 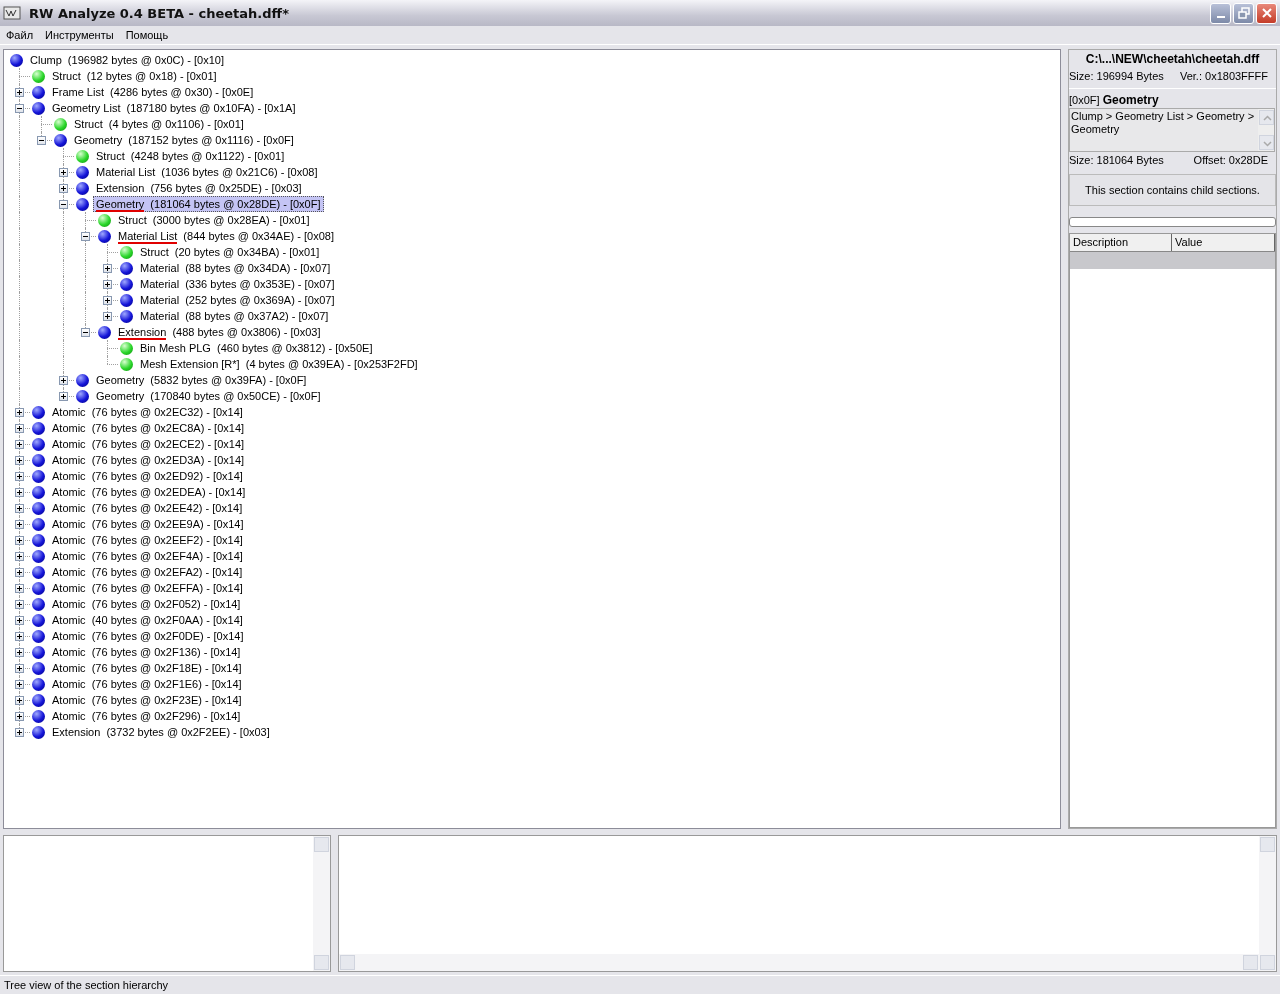 What do you see at coordinates (237, 284) in the screenshot?
I see `tree-item: Material (336 bytes @ 0x353E) - [0x07]` at bounding box center [237, 284].